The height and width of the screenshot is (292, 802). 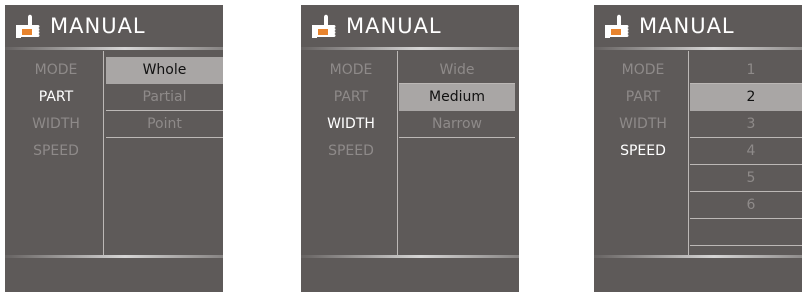 I want to click on option-list: Whole Partial Point, so click(x=164, y=97).